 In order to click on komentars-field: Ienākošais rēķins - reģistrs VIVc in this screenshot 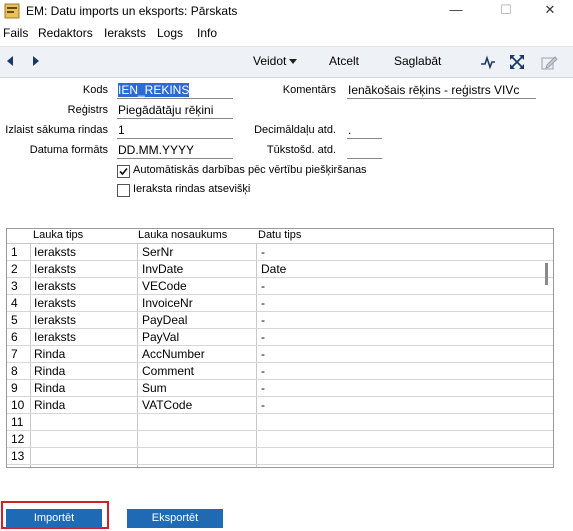, I will do `click(441, 91)`.